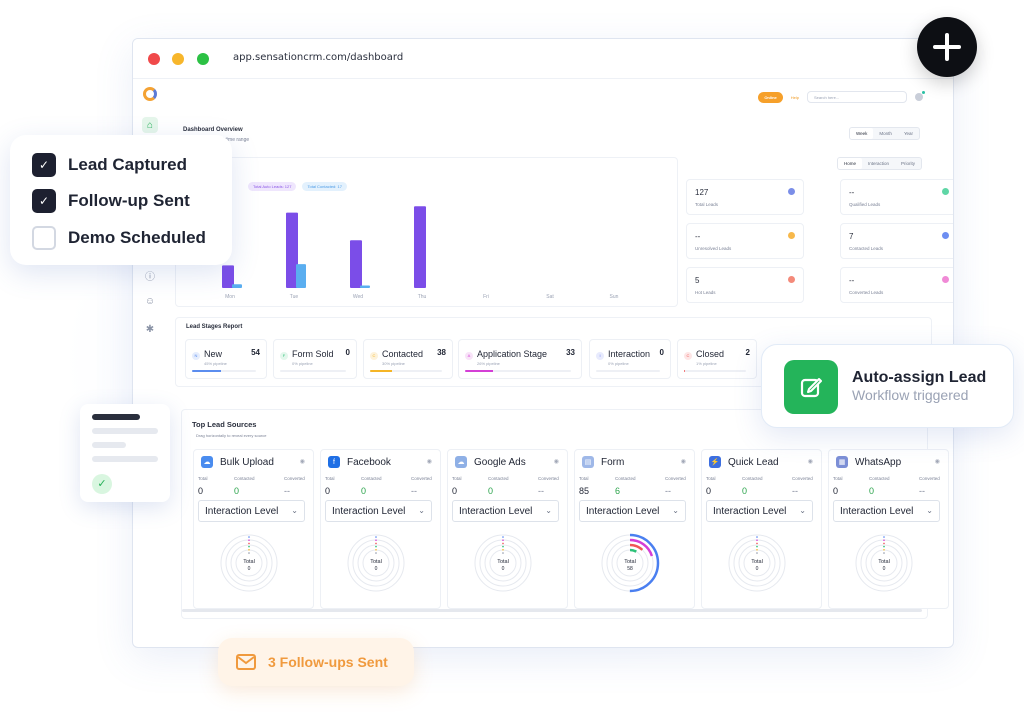 This screenshot has width=1024, height=721. Describe the element at coordinates (249, 563) in the screenshot. I see `donut-chart: Total0` at that location.